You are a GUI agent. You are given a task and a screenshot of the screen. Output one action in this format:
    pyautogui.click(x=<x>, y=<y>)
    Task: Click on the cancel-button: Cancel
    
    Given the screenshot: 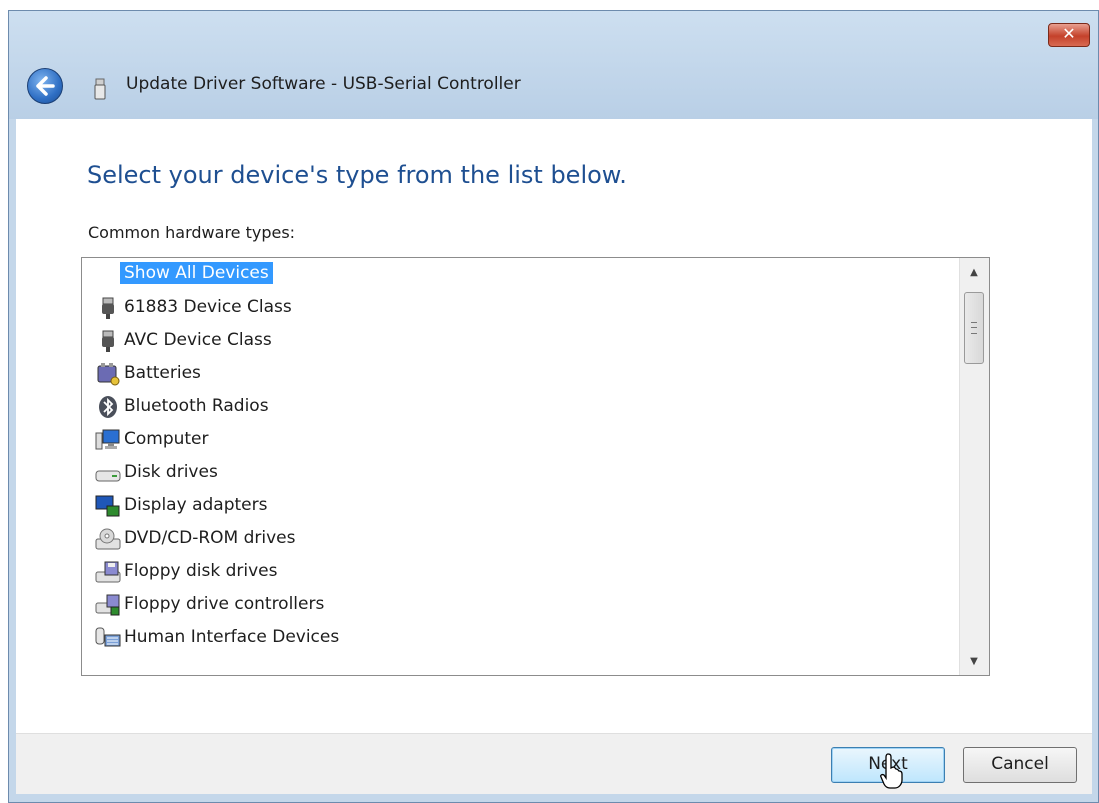 What is the action you would take?
    pyautogui.click(x=1020, y=765)
    